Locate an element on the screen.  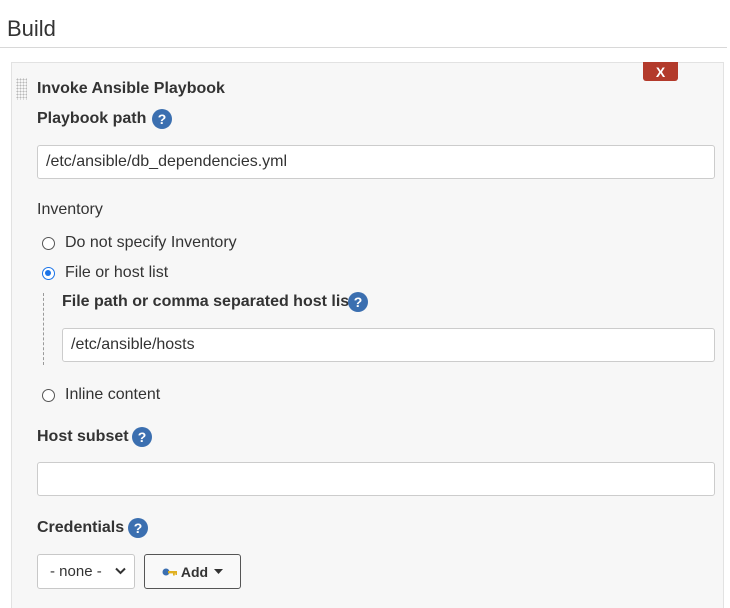
step-title: Invoke Ansible Playbook is located at coordinates (131, 88).